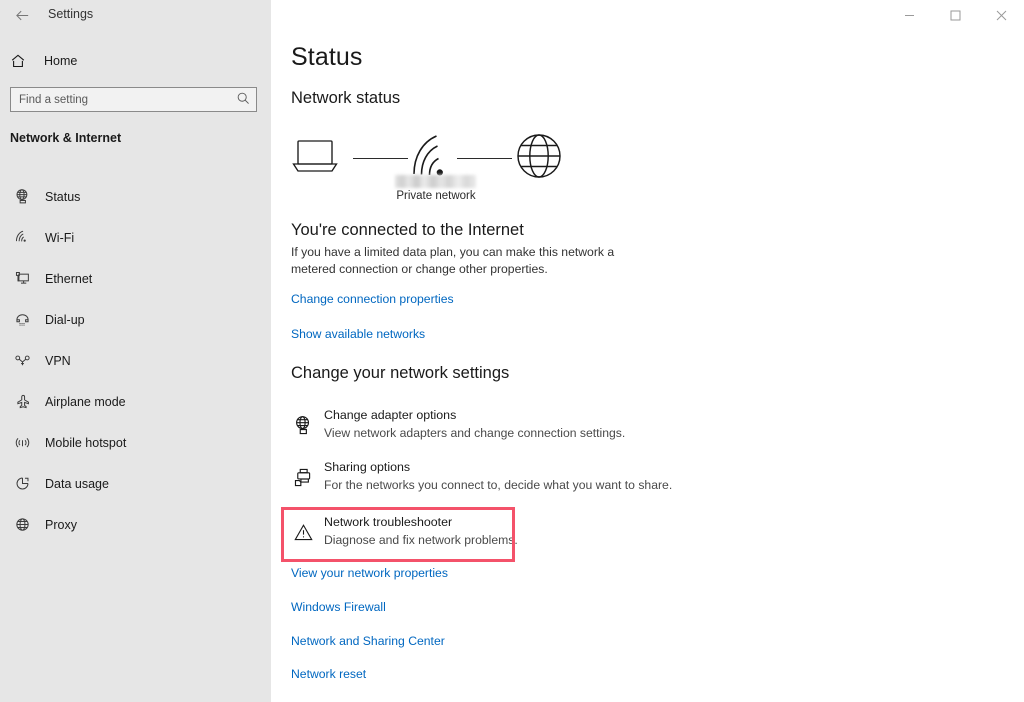  Describe the element at coordinates (358, 334) in the screenshot. I see `link-show-available-networks: Show available networks` at that location.